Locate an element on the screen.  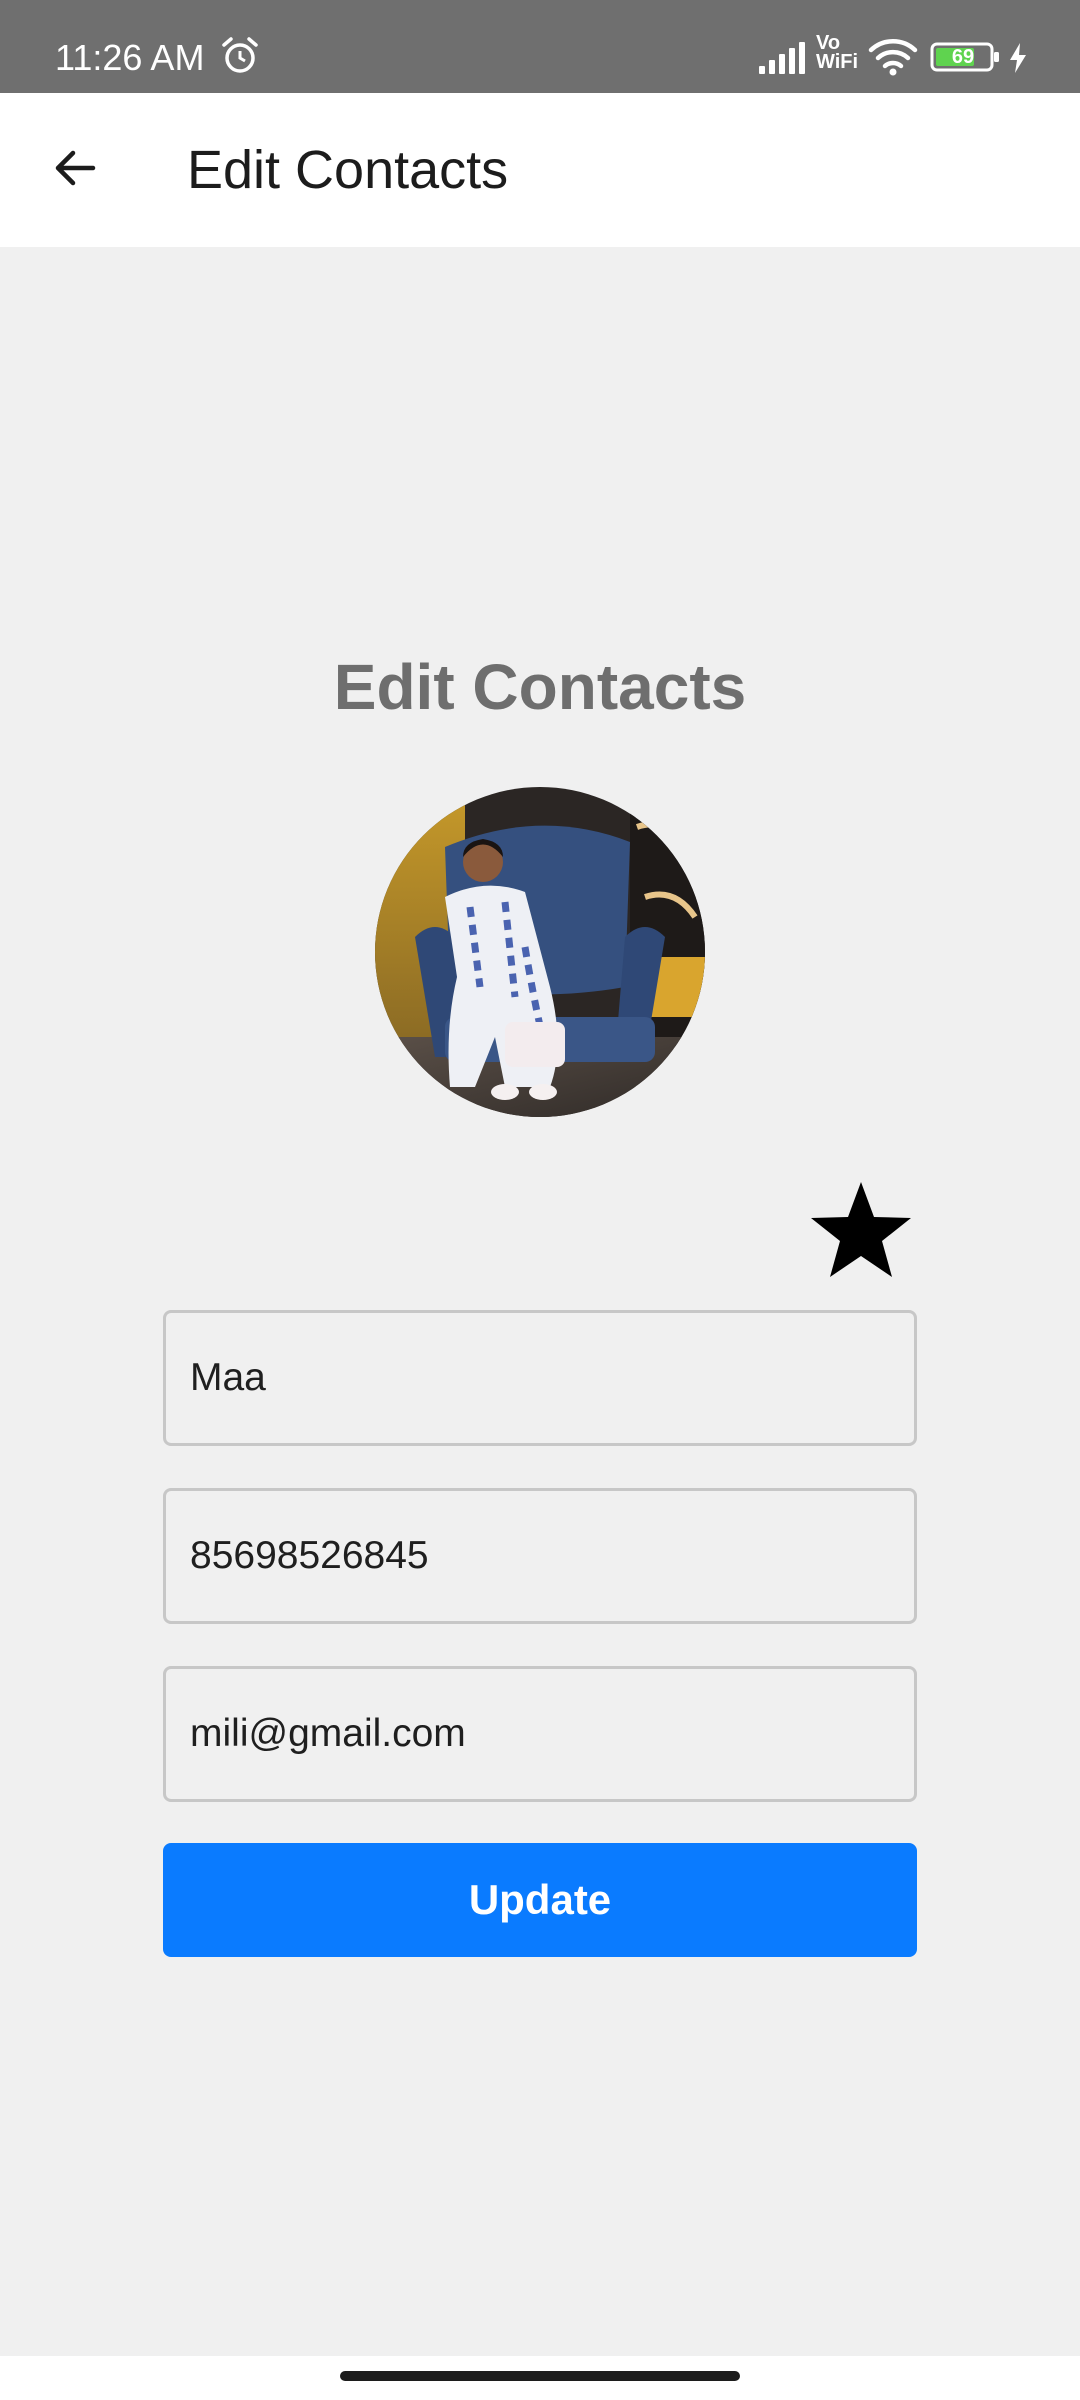
email-input is located at coordinates (540, 1734).